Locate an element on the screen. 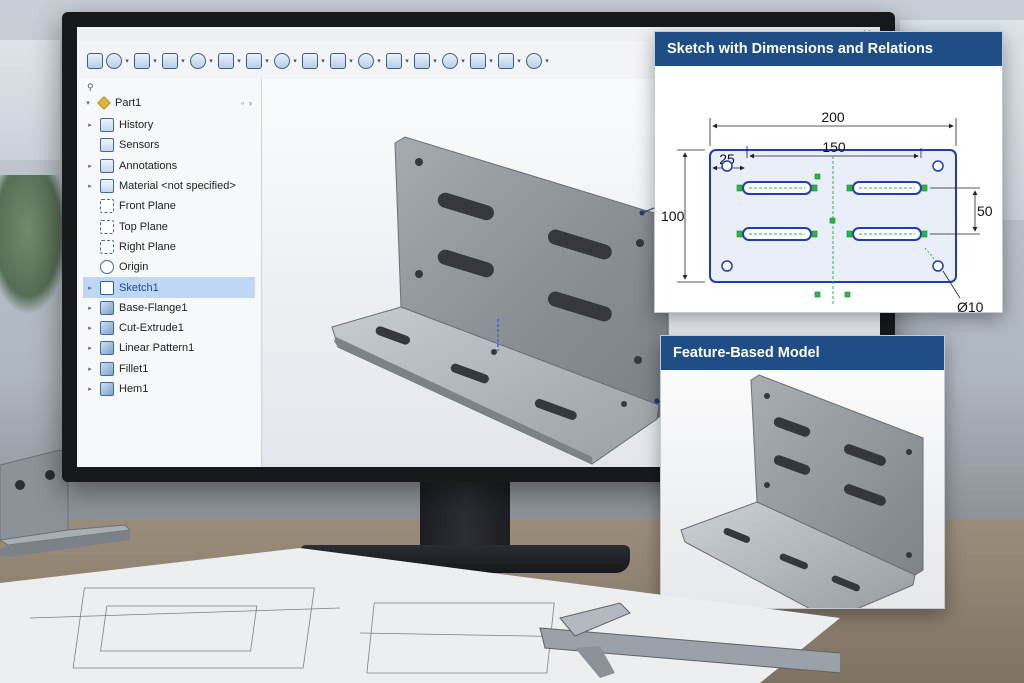  cut-extrude-icon is located at coordinates (107, 328).